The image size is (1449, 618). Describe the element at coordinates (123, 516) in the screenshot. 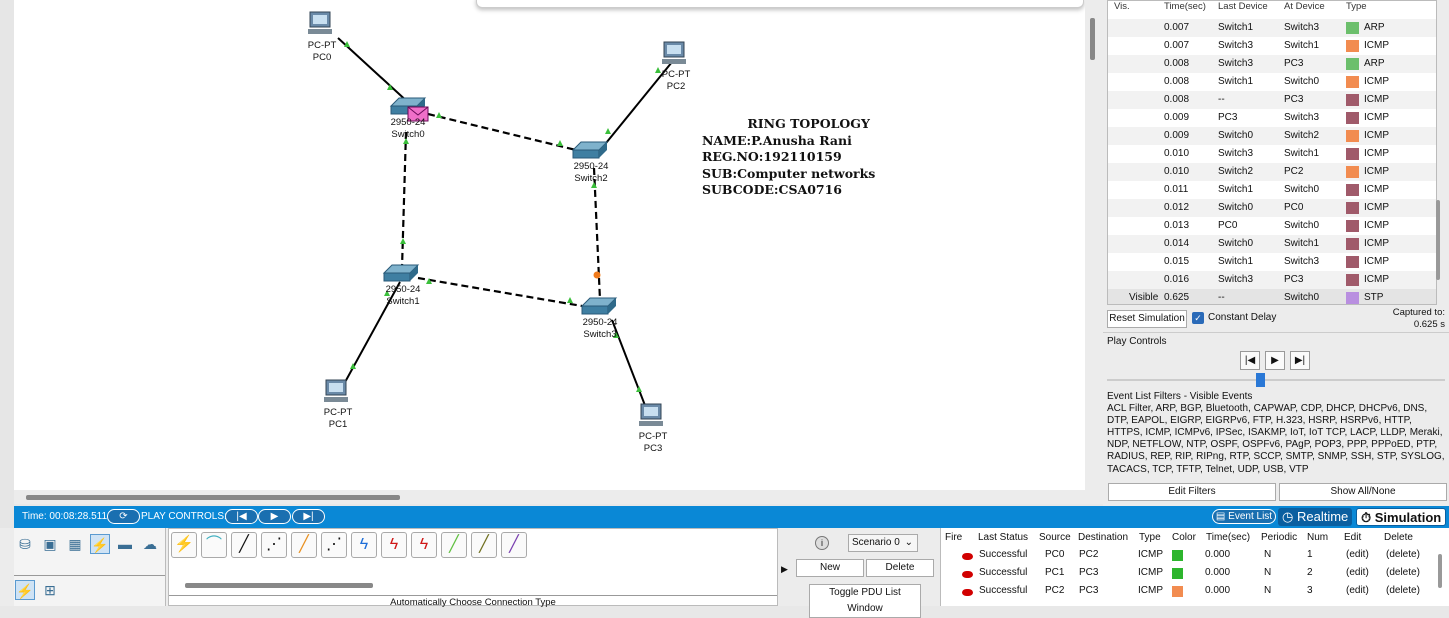

I see `power-cycle-button: ⟳` at that location.